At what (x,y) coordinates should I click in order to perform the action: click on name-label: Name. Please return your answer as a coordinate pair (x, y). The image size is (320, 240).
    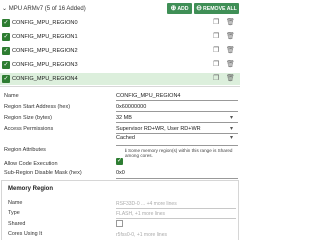
    Looking at the image, I should click on (11, 96).